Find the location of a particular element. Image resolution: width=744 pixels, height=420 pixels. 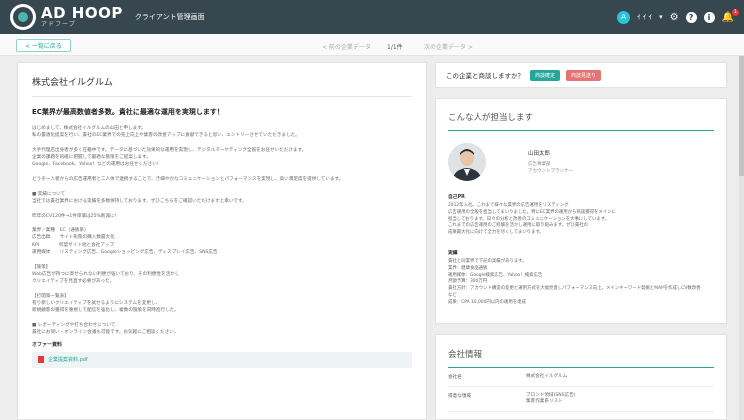

scrollbar-thumb is located at coordinates (741, 116).